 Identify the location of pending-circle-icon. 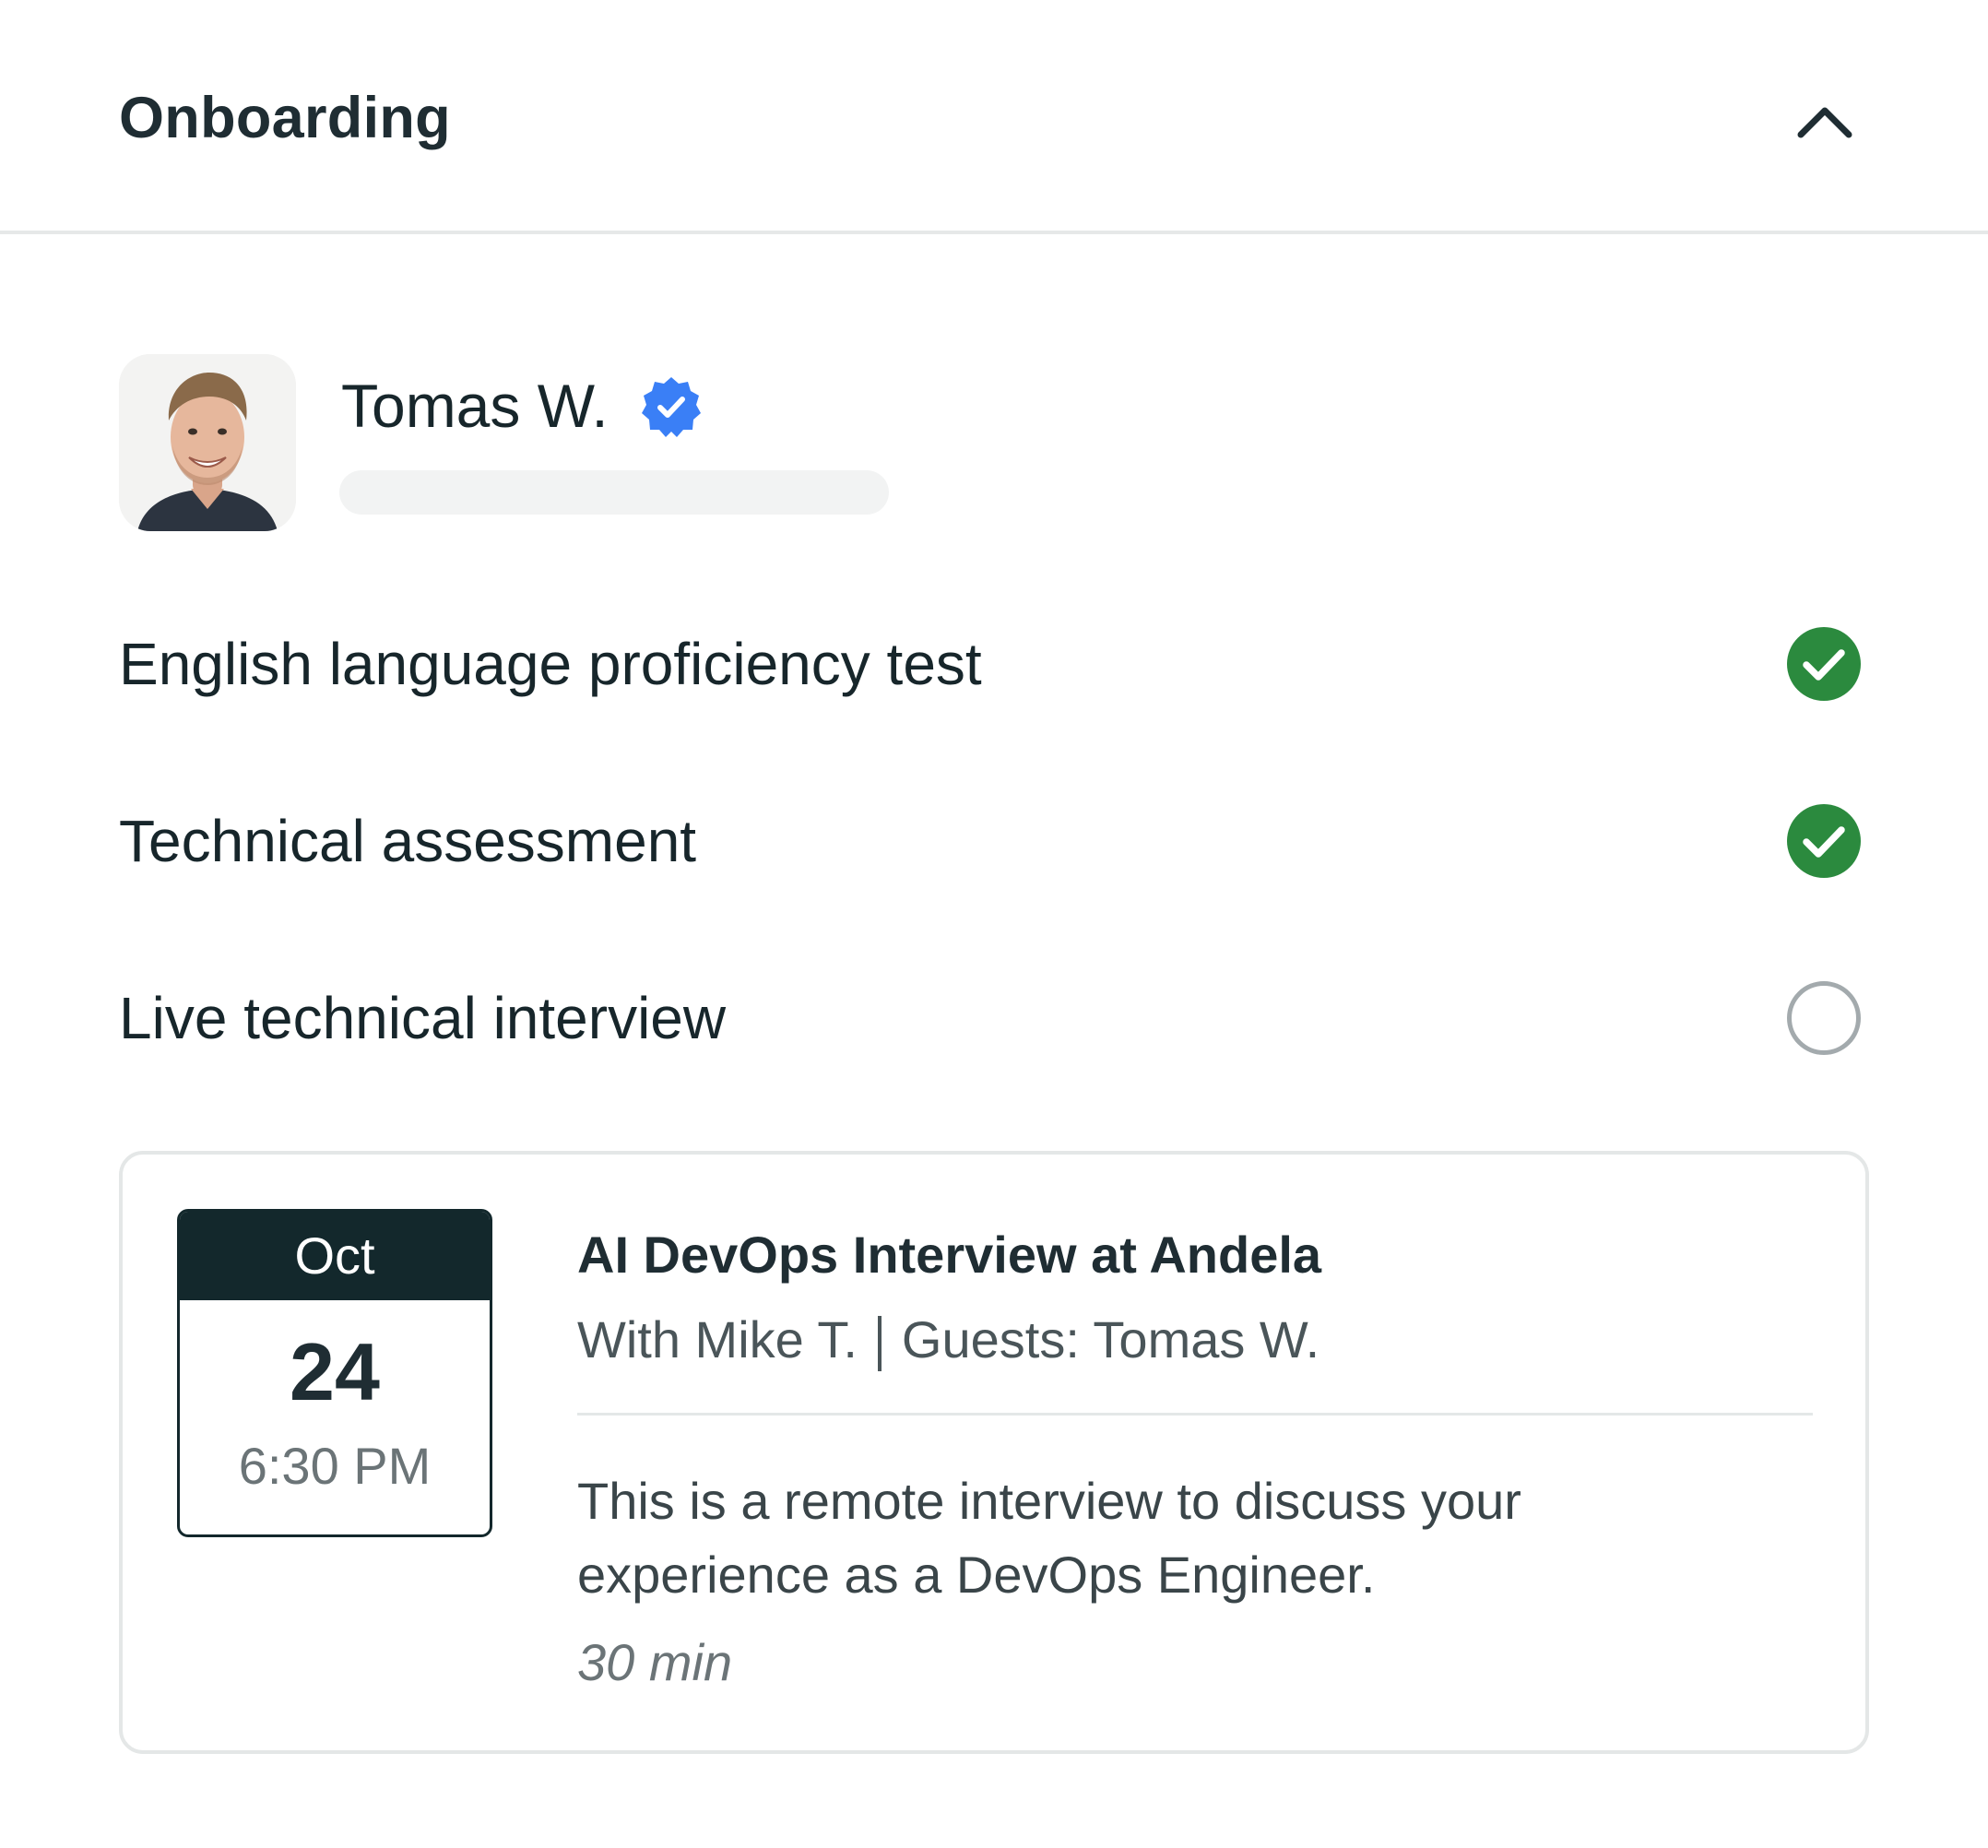
(1824, 1018).